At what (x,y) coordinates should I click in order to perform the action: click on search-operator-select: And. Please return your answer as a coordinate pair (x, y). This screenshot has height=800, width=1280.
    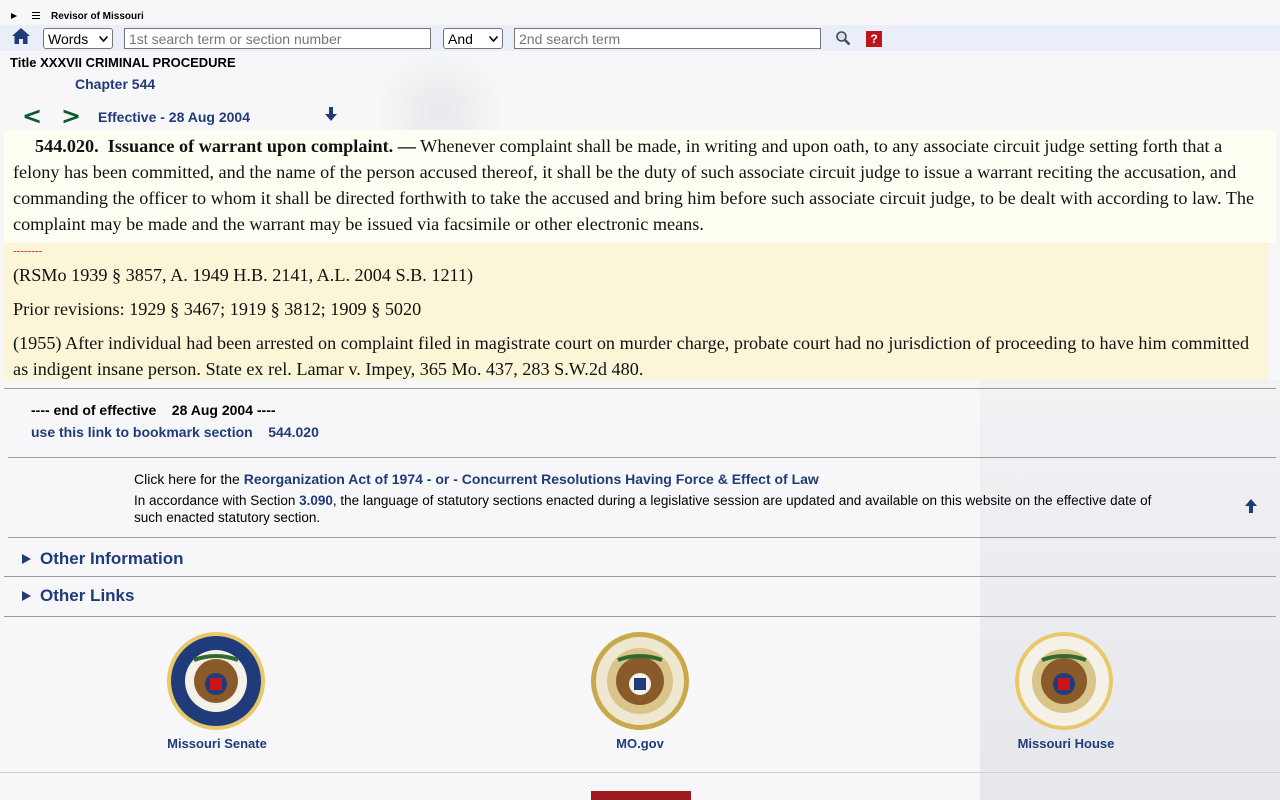
    Looking at the image, I should click on (473, 38).